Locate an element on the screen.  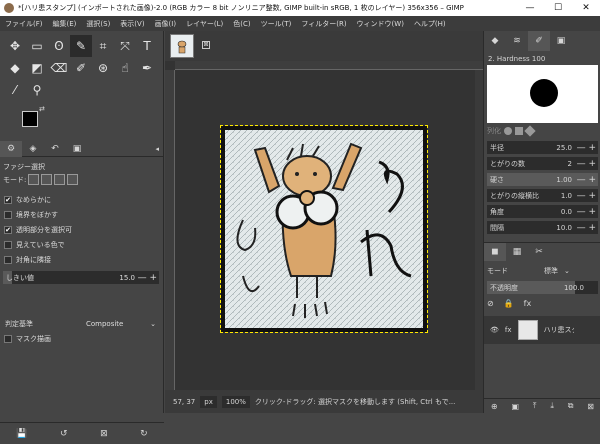
radius-stepper: — + is located at coordinates (586, 148).